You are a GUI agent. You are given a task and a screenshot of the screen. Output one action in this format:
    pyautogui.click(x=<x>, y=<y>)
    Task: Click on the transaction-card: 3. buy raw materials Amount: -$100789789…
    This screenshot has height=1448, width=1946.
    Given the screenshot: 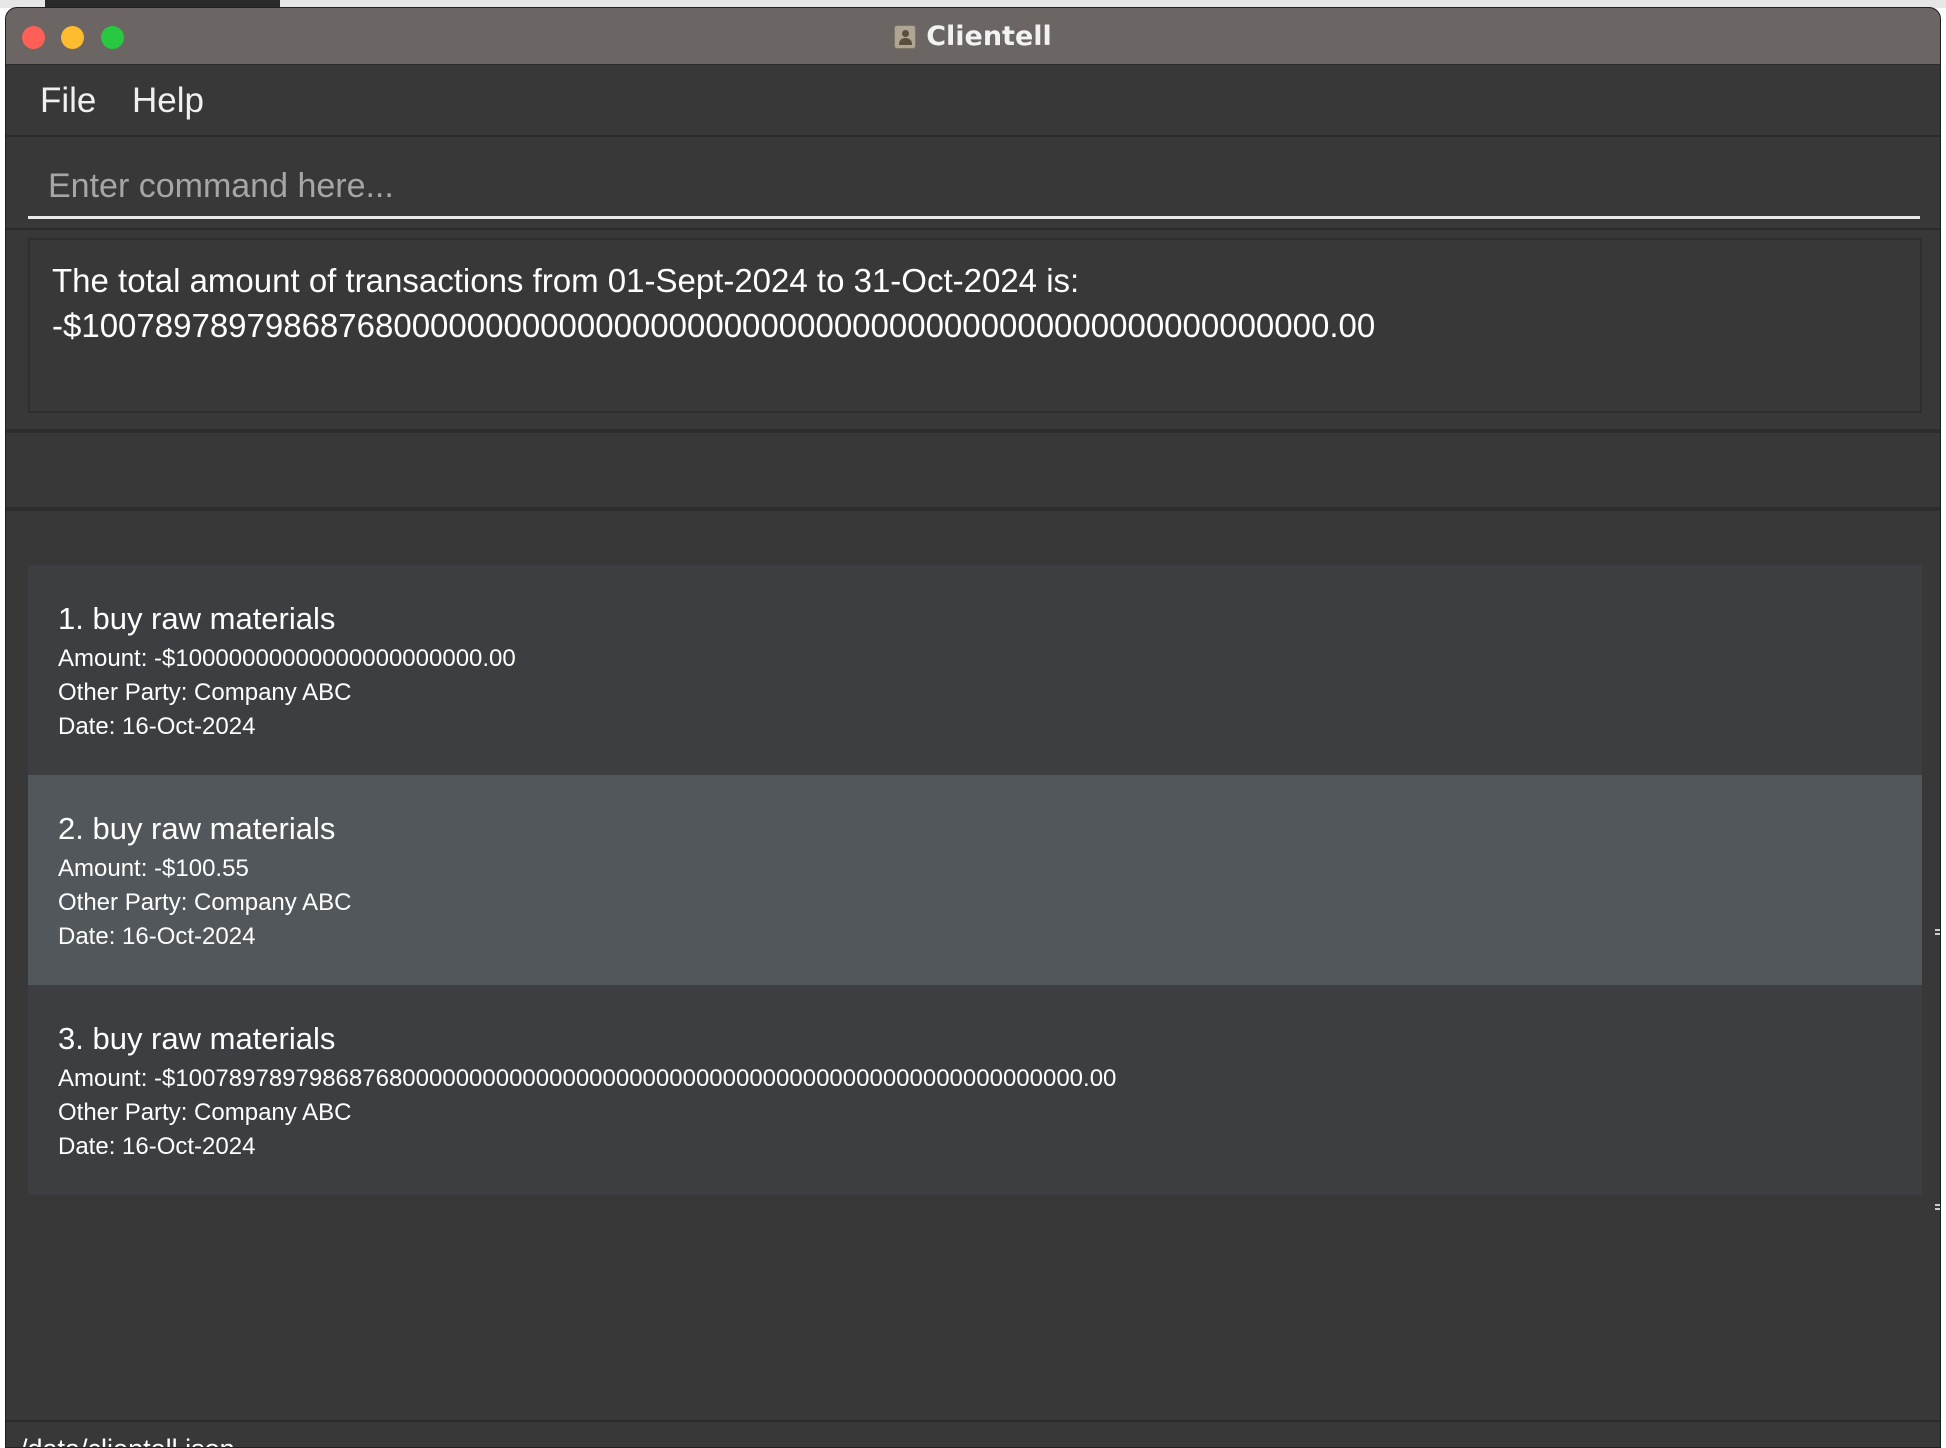 What is the action you would take?
    pyautogui.click(x=975, y=1090)
    